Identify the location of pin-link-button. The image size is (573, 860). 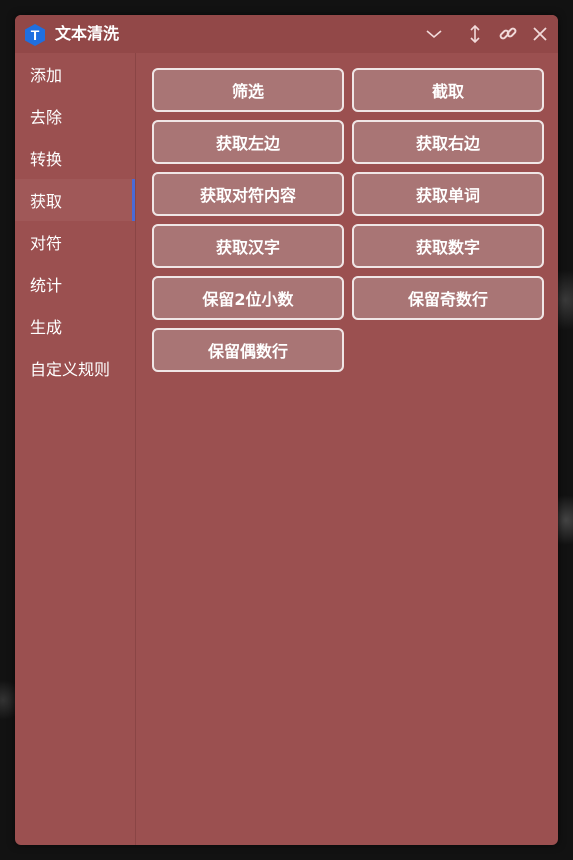
(508, 34).